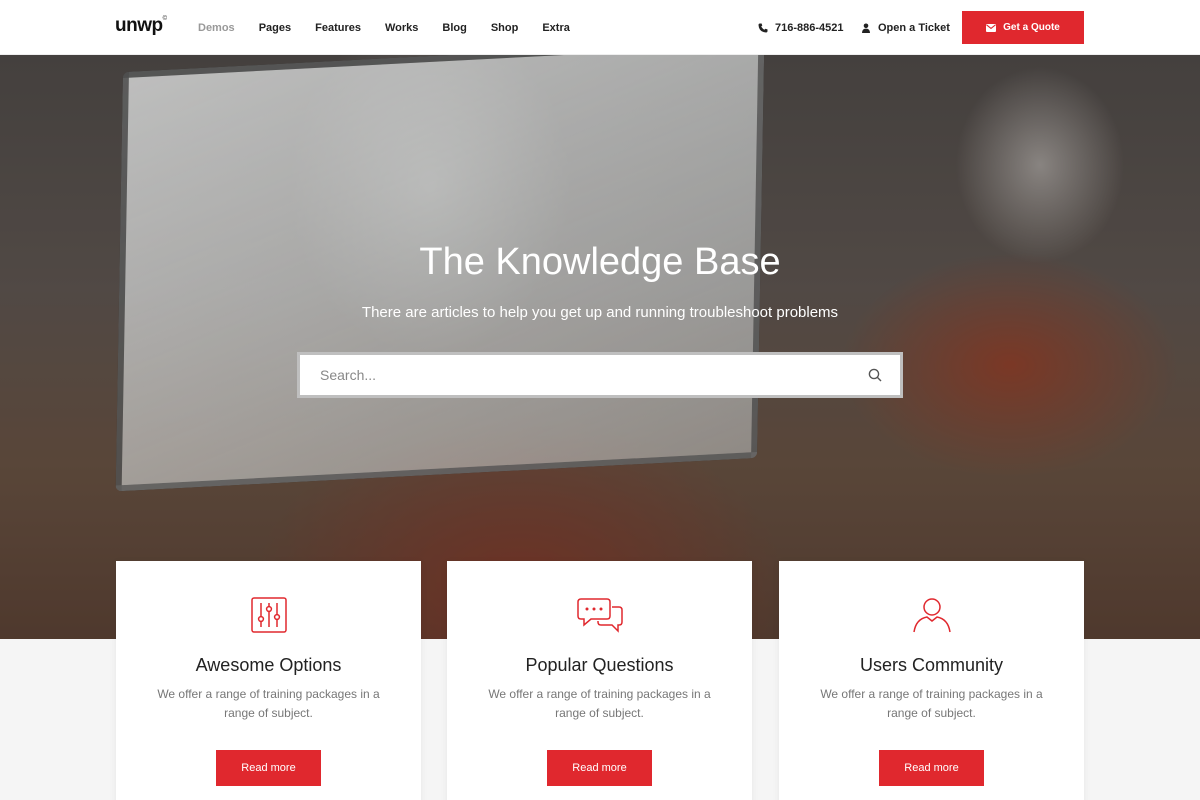 The width and height of the screenshot is (1200, 800). I want to click on card-title: Popular Questions, so click(599, 665).